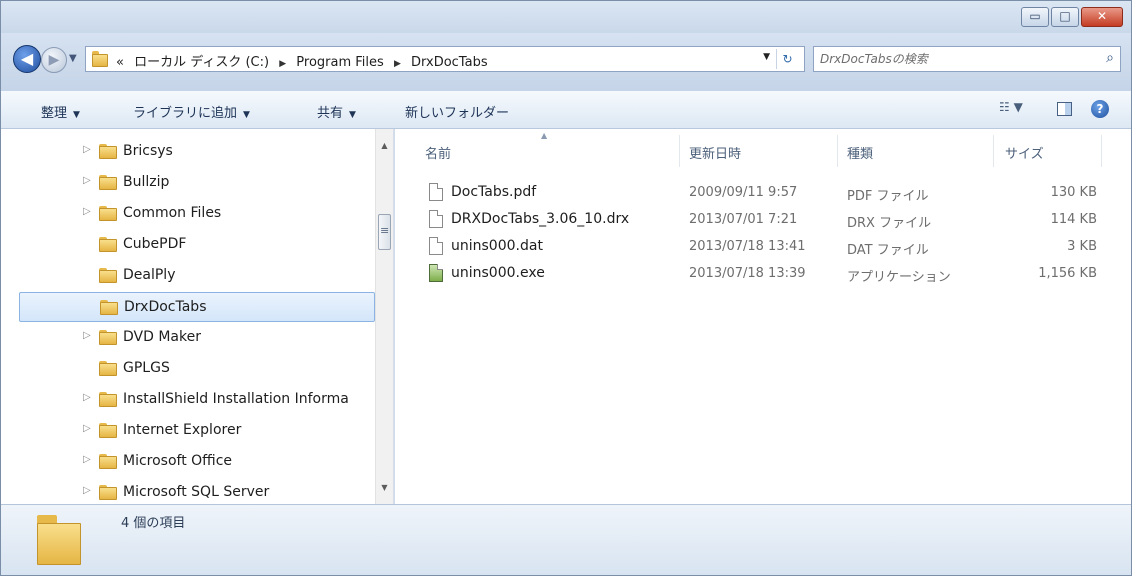 Image resolution: width=1132 pixels, height=576 pixels. I want to click on recent-pages-dropdown: ▼, so click(73, 58).